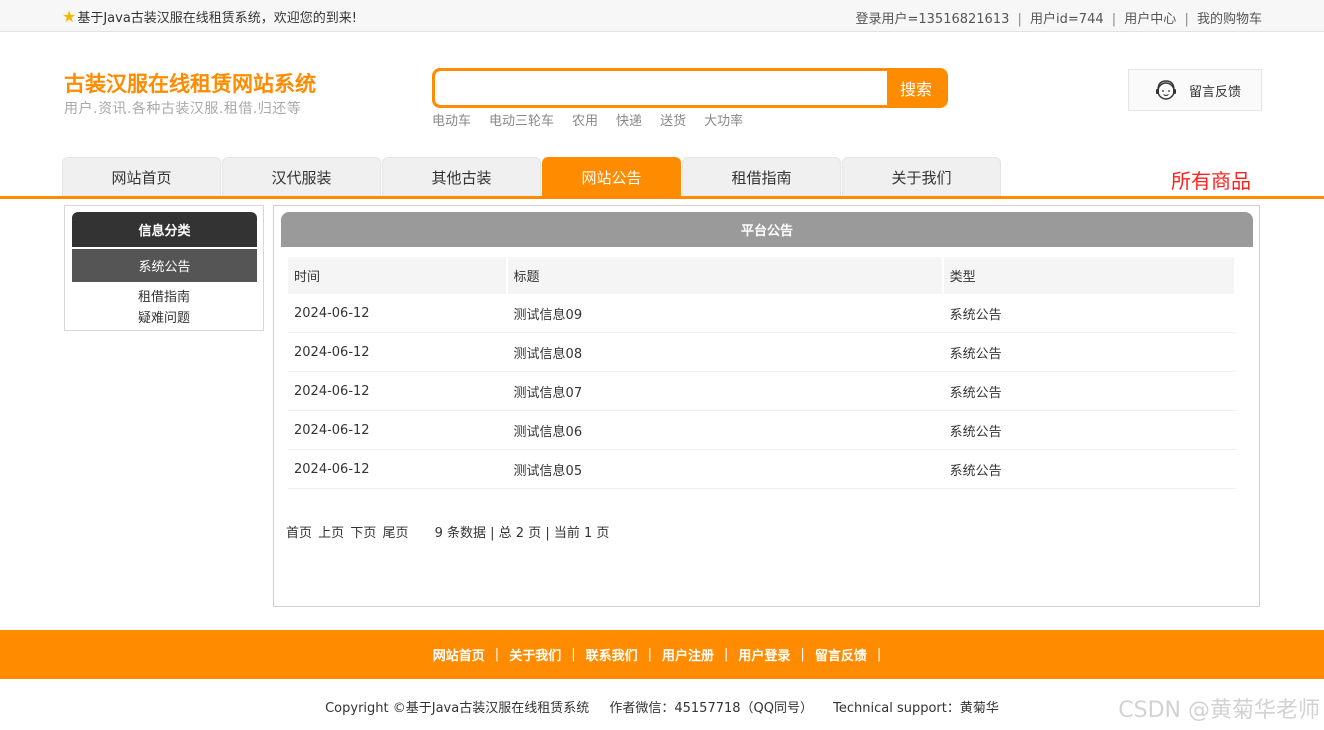  I want to click on hot-word-link: 电动车, so click(451, 119).